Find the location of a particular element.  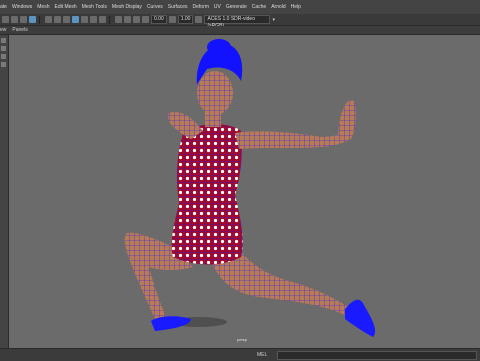

paint-tool-icon is located at coordinates (3, 56).